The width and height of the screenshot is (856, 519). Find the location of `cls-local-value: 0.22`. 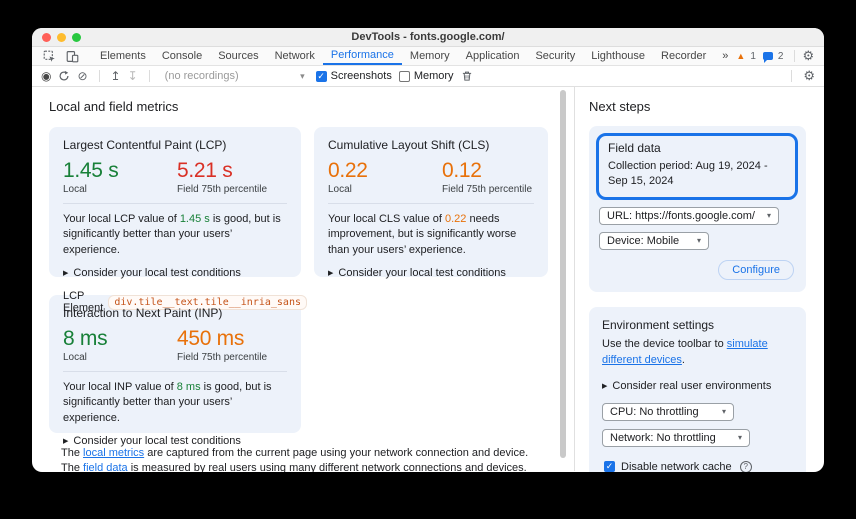

cls-local-value: 0.22 is located at coordinates (348, 170).